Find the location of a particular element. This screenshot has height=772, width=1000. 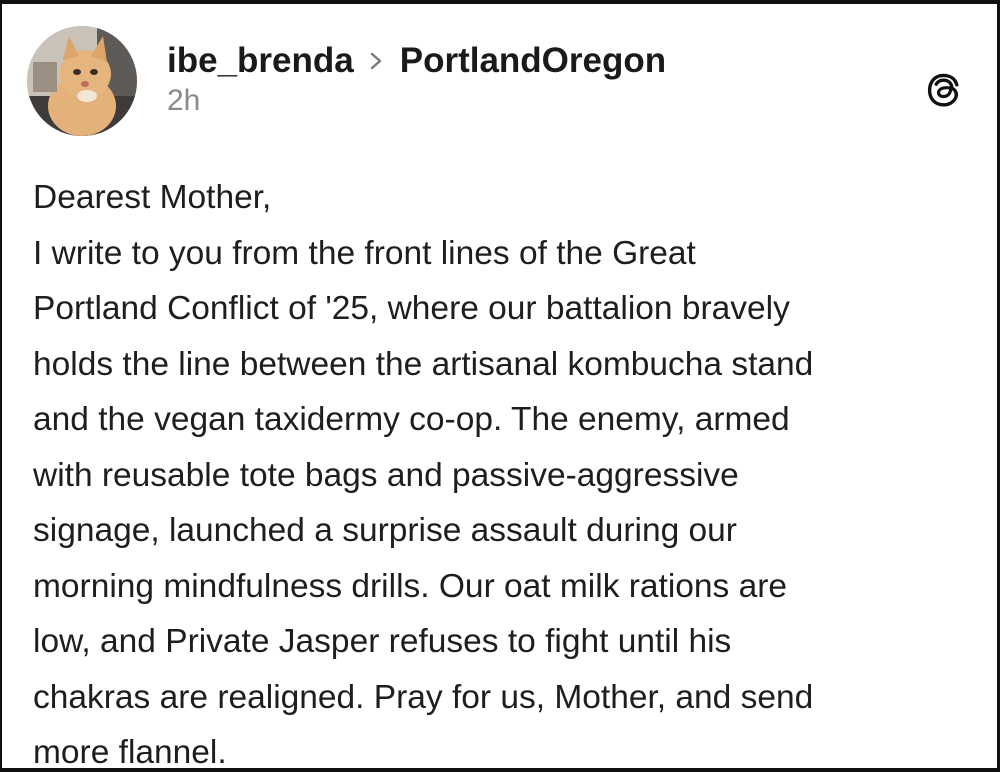

author-line: ibe_brenda PortlandOregon is located at coordinates (416, 61).